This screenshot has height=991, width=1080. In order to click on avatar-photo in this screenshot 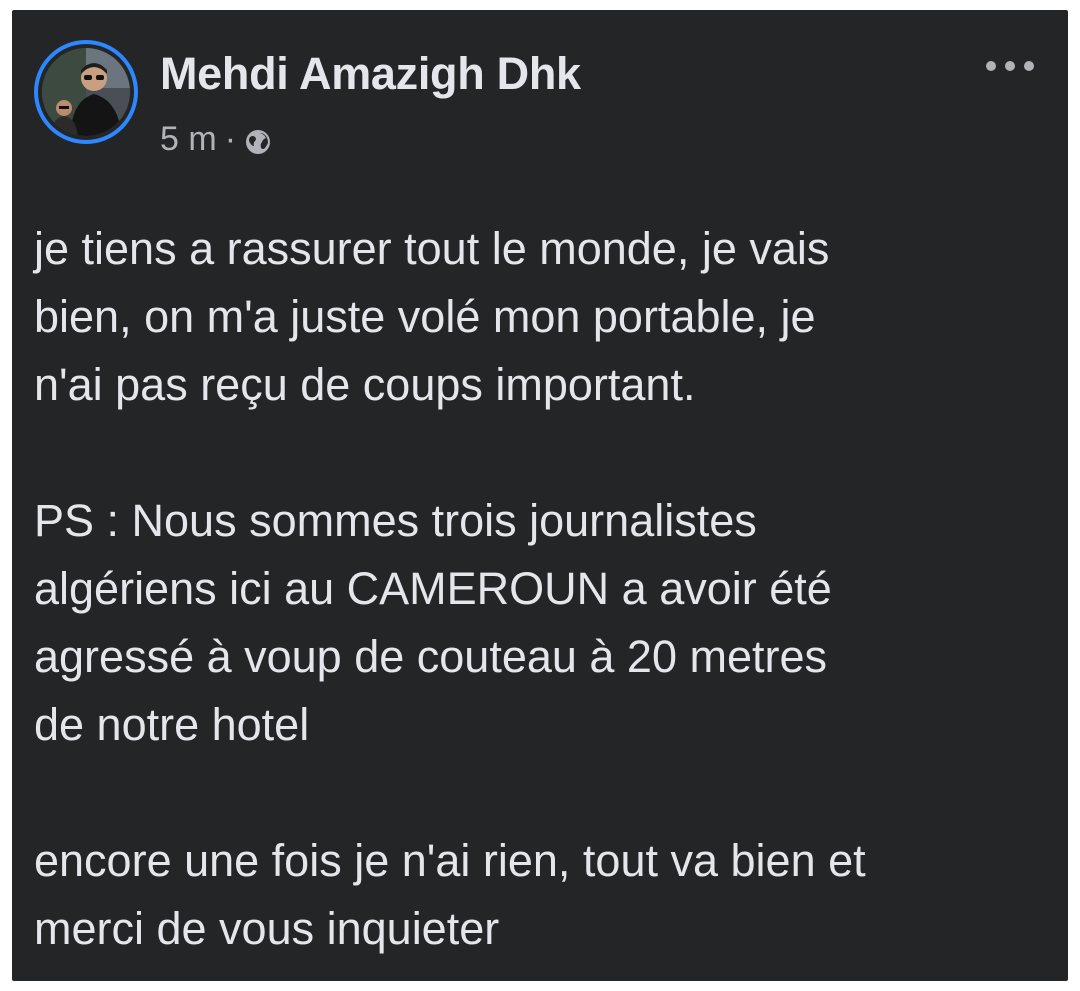, I will do `click(86, 92)`.